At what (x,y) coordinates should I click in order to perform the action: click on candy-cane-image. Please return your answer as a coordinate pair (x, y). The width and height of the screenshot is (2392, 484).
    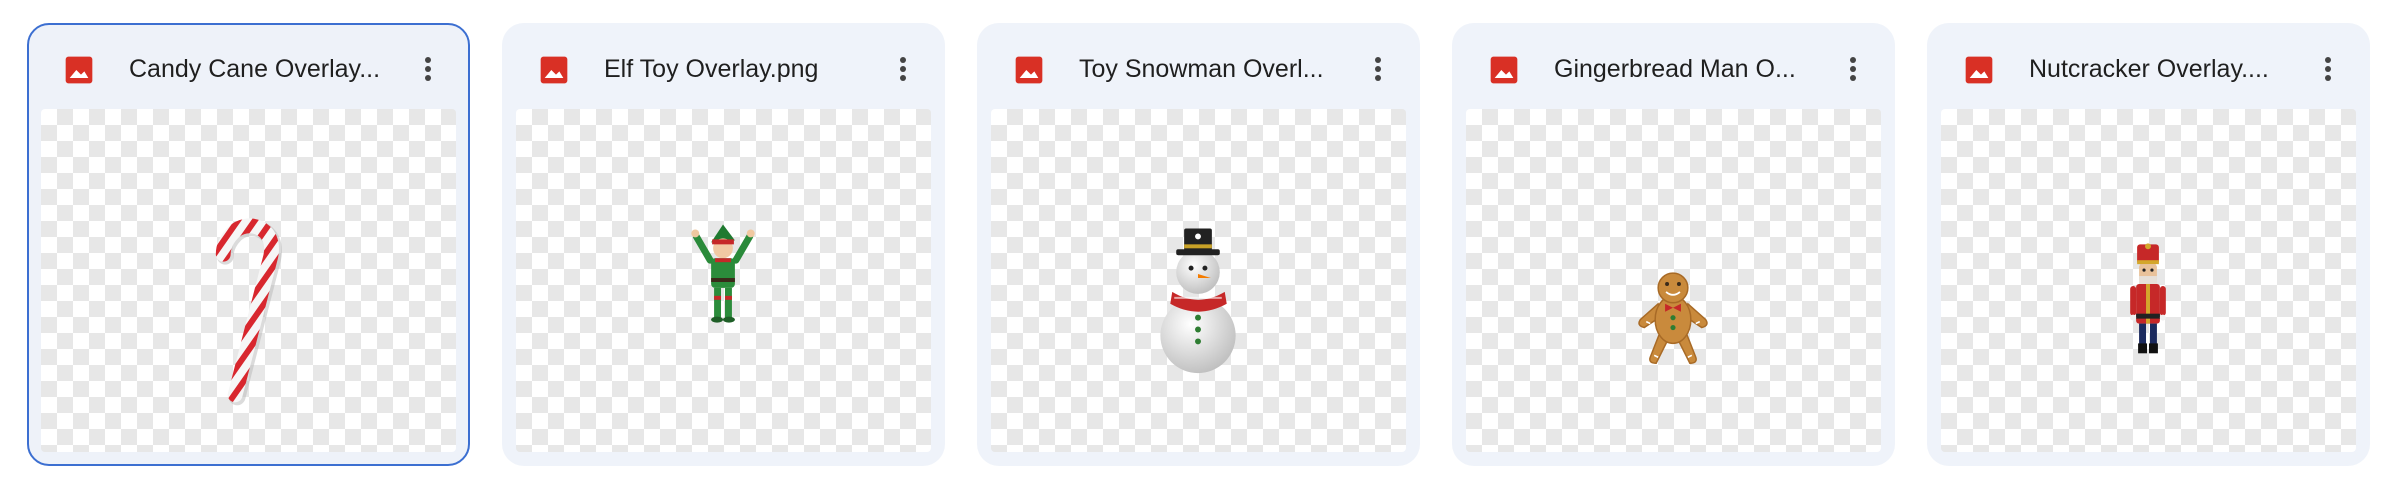
    Looking at the image, I should click on (248, 312).